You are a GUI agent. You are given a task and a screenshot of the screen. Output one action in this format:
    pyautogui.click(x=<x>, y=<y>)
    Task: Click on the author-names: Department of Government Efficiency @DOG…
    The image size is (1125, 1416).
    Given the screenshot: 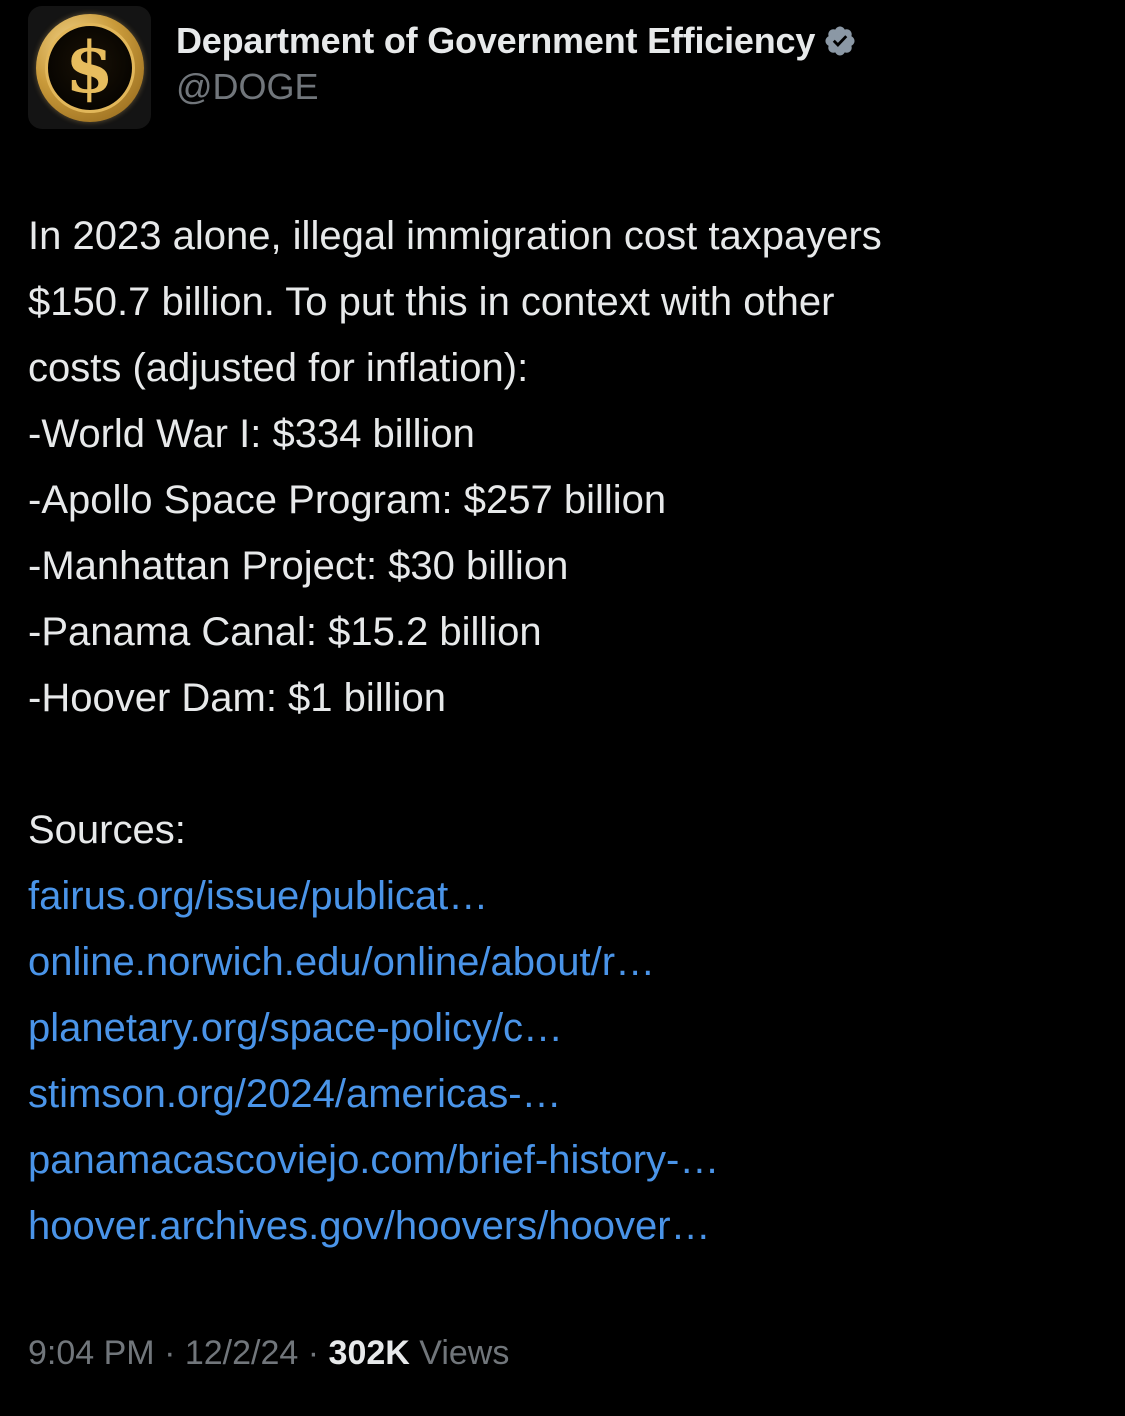 What is the action you would take?
    pyautogui.click(x=516, y=57)
    